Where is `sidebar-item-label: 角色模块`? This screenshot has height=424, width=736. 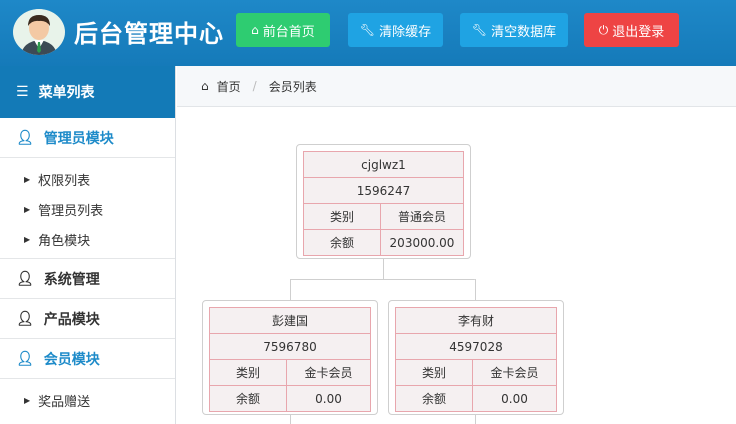
sidebar-item-label: 角色模块 is located at coordinates (64, 241).